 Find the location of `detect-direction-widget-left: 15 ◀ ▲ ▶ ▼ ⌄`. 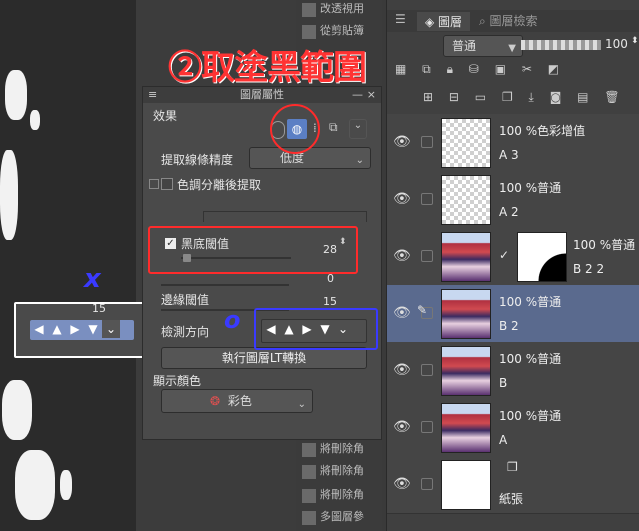

detect-direction-widget-left: 15 ◀ ▲ ▶ ▼ ⌄ is located at coordinates (83, 330).